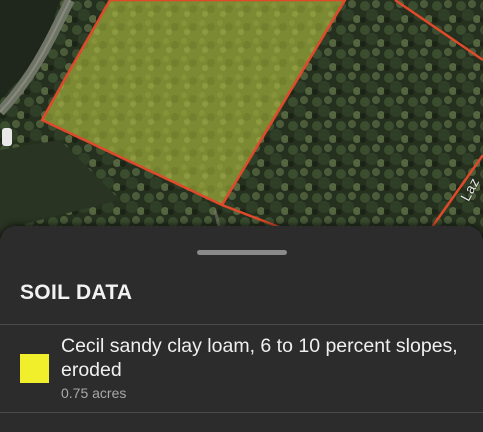  What do you see at coordinates (94, 393) in the screenshot?
I see `soil-acres: 0.75 acres` at bounding box center [94, 393].